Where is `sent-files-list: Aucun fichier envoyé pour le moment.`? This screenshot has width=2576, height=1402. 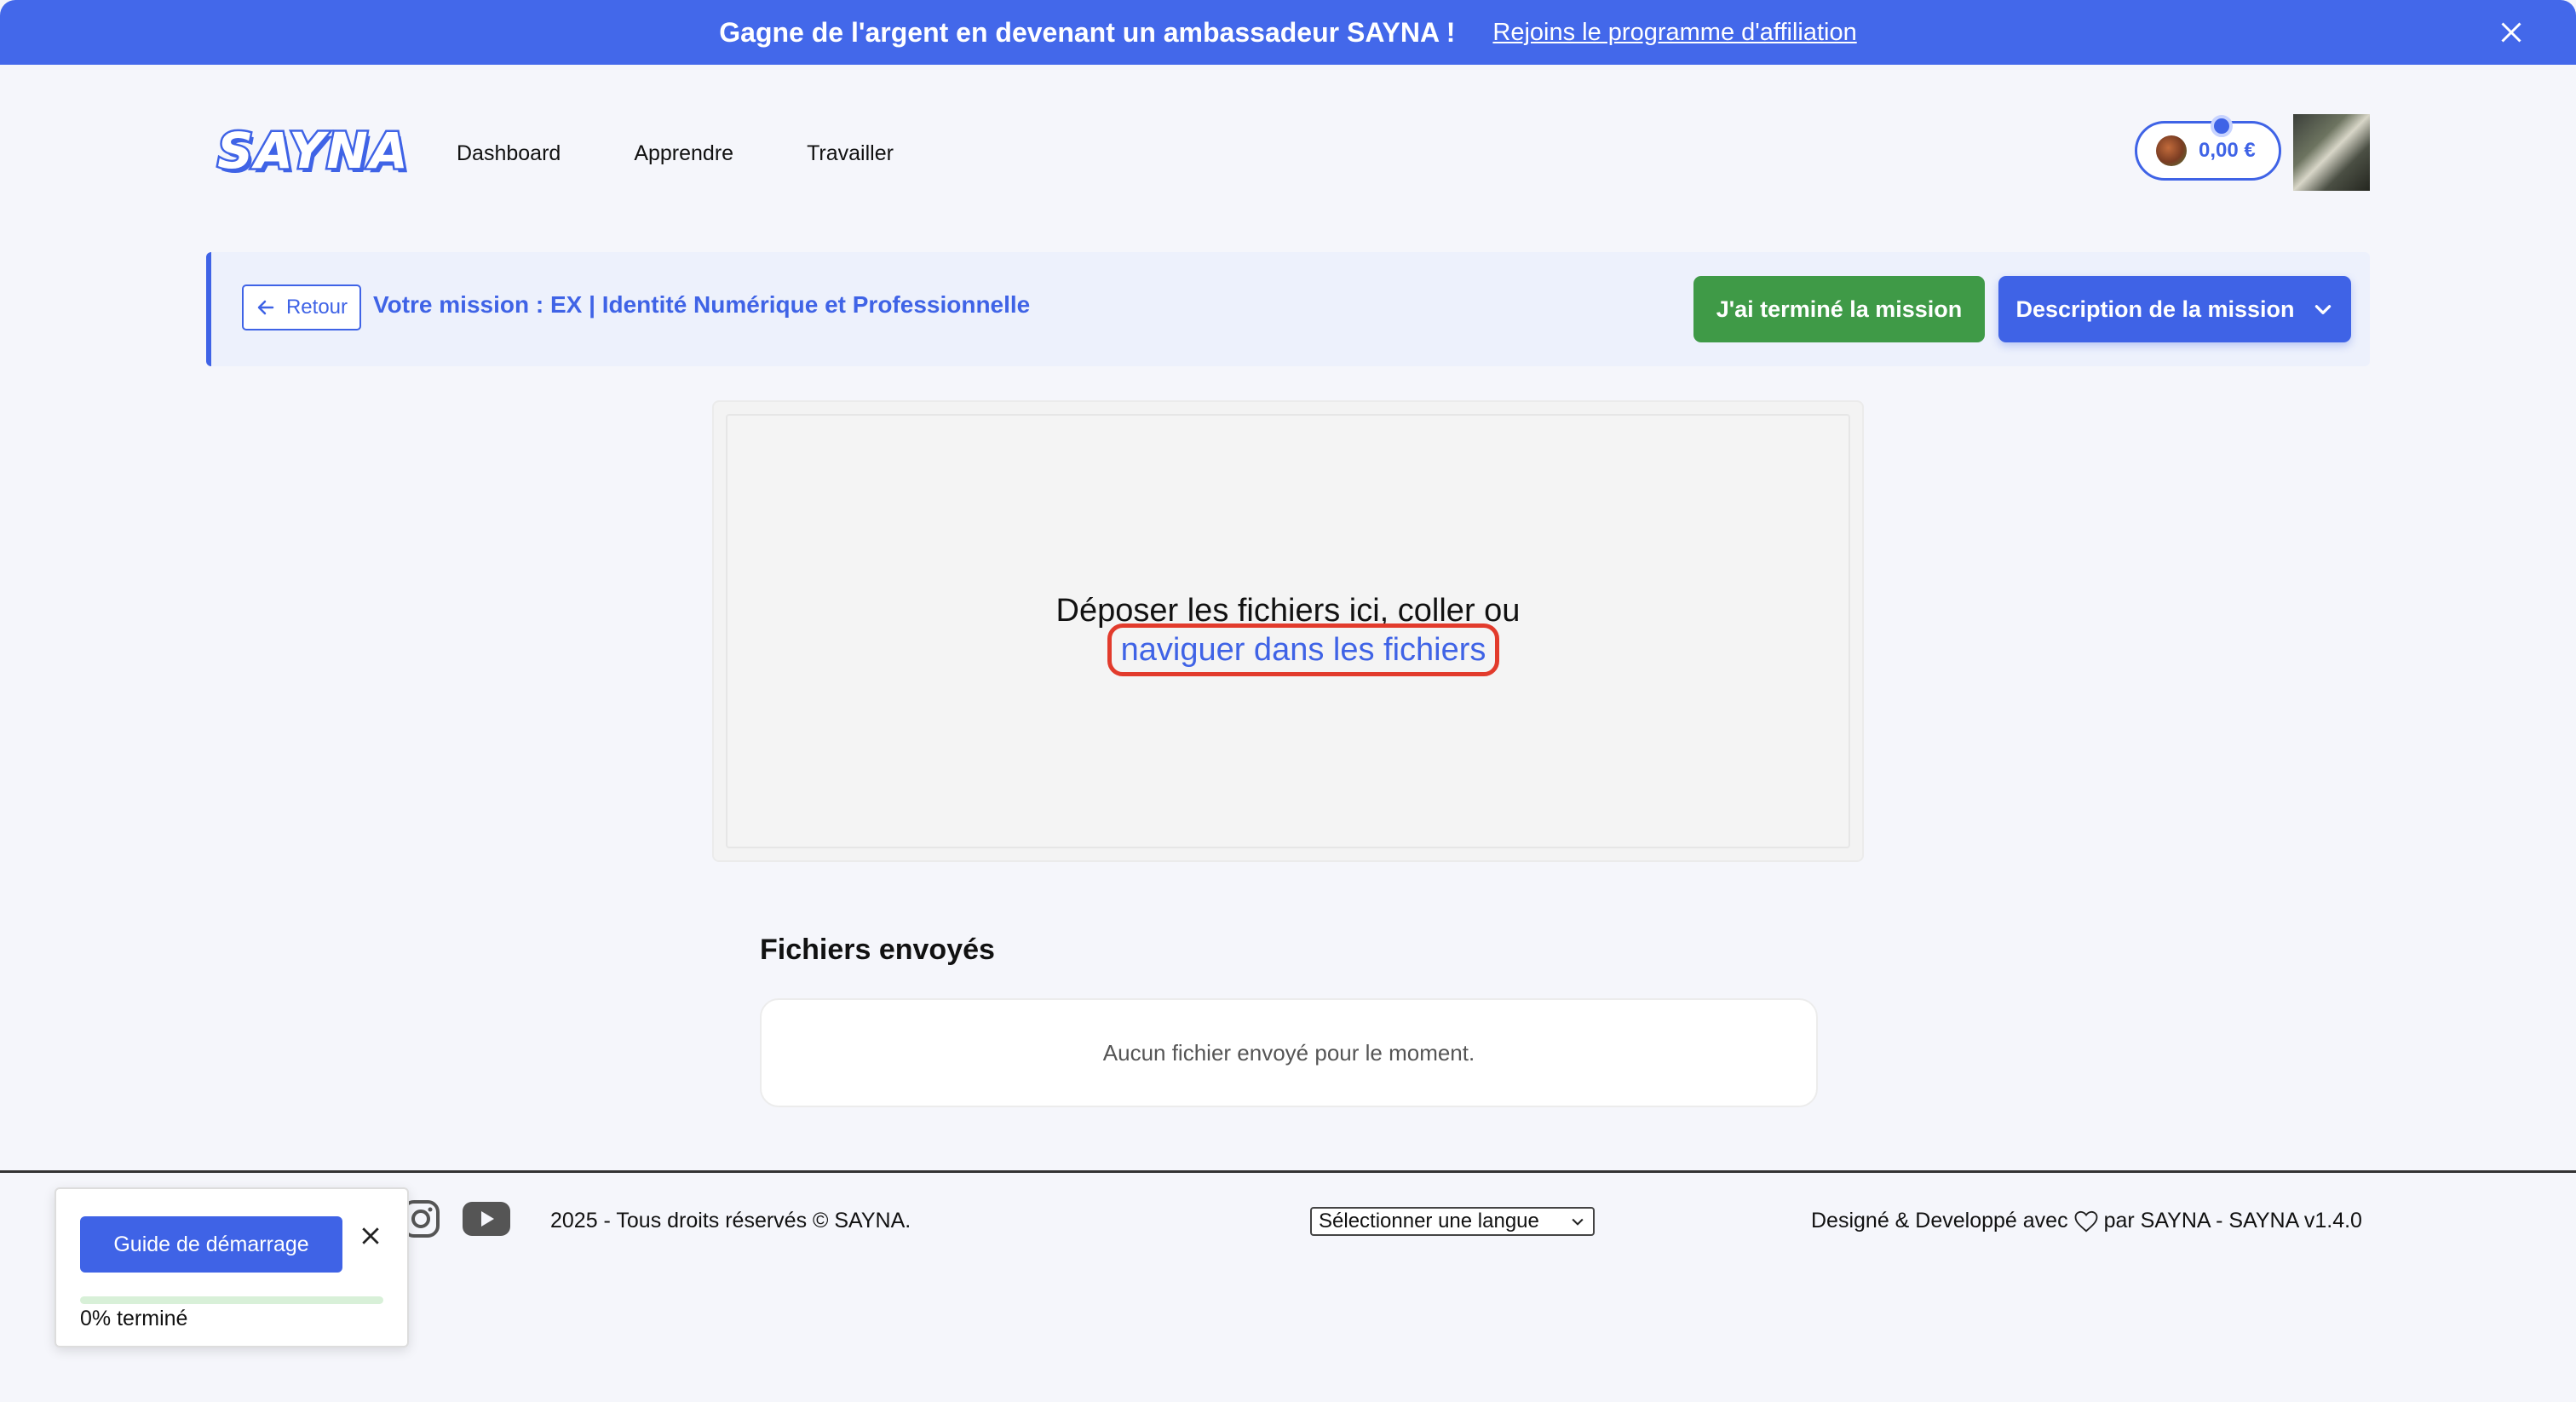 sent-files-list: Aucun fichier envoyé pour le moment. is located at coordinates (1289, 1052).